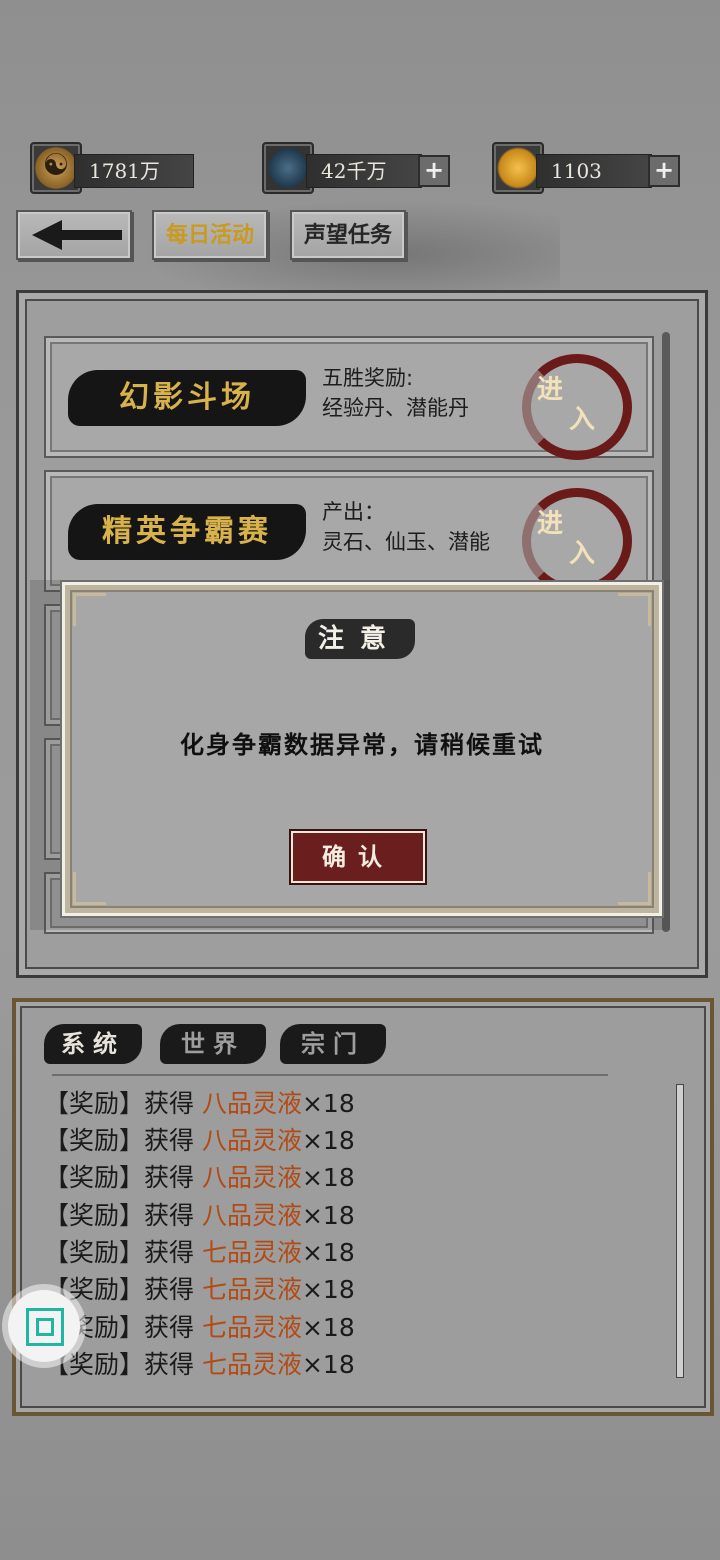  What do you see at coordinates (213, 1044) in the screenshot?
I see `tab-world: 世界` at bounding box center [213, 1044].